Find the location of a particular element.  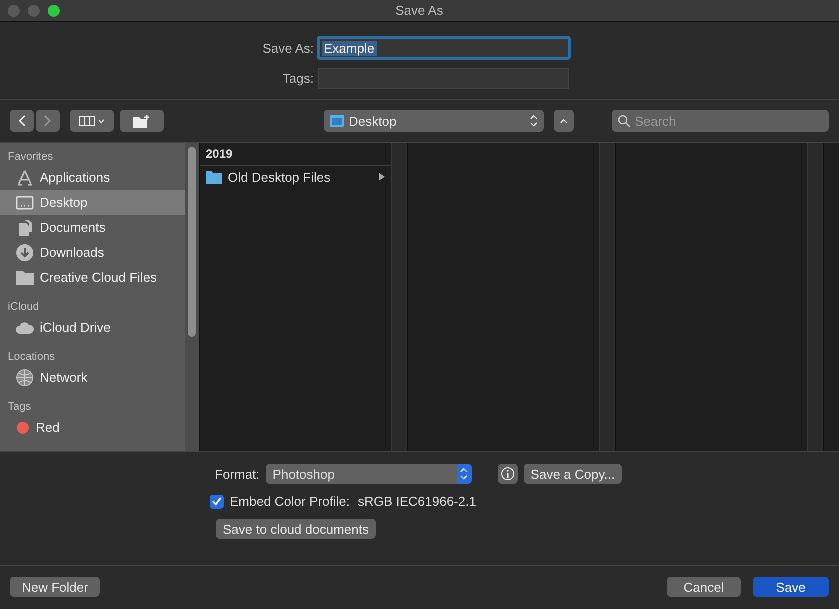

tags-field is located at coordinates (443, 78).